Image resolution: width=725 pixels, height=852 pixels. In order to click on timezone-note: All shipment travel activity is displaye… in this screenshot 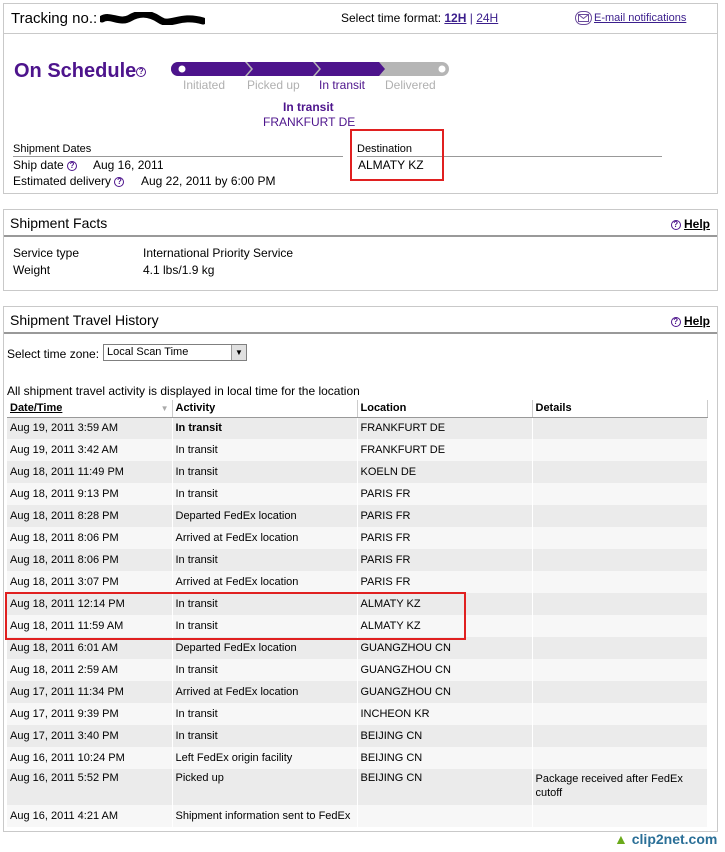, I will do `click(183, 391)`.